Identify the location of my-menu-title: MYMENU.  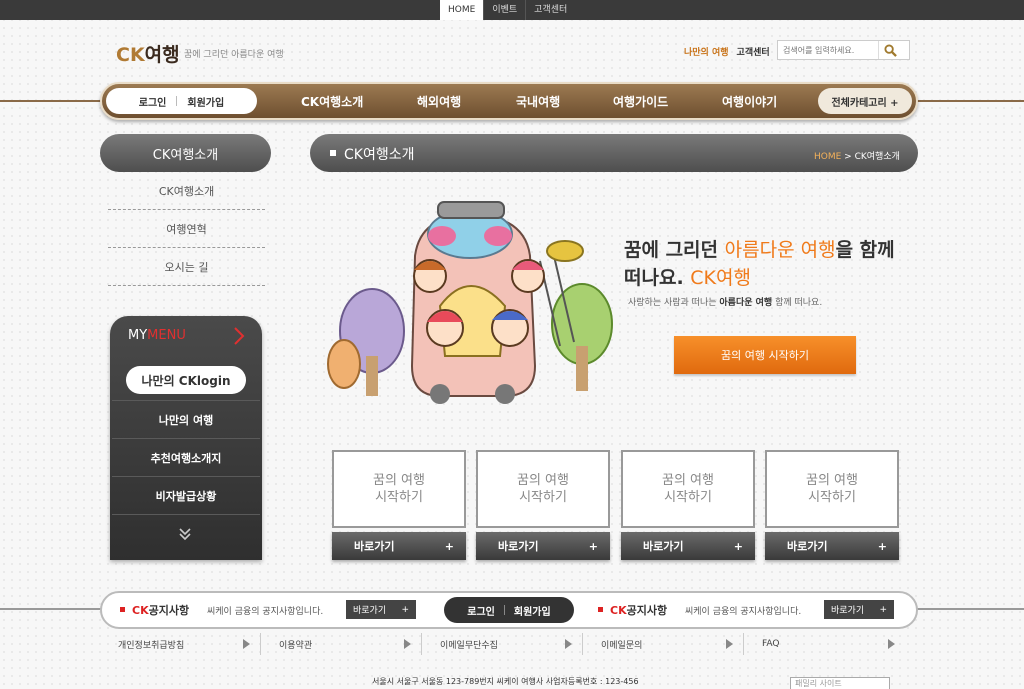
(157, 335).